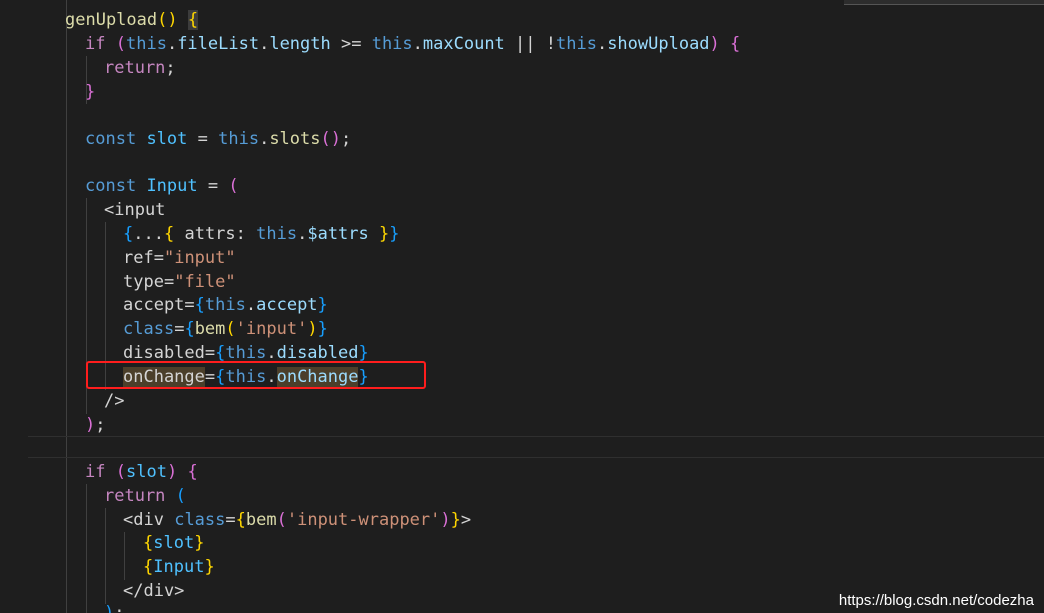 The width and height of the screenshot is (1044, 613). I want to click on code-line: const Input = (, so click(162, 186).